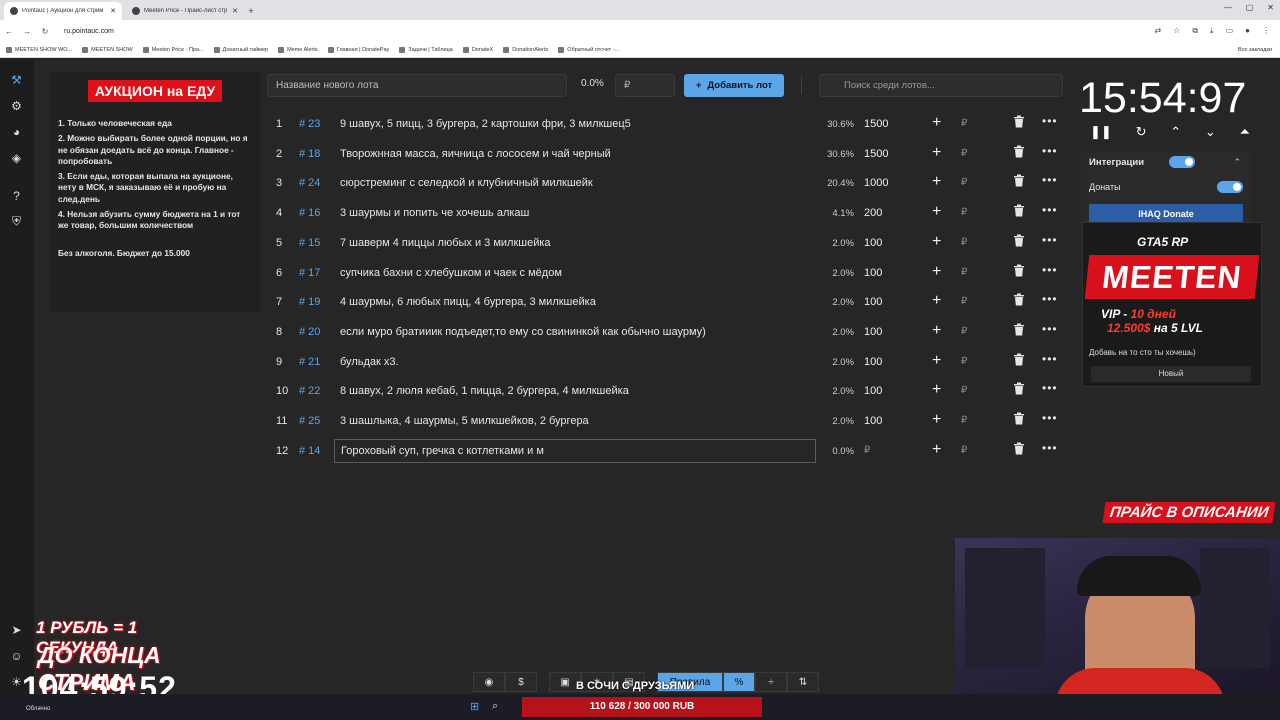  Describe the element at coordinates (309, 362) in the screenshot. I see `lot-id: # 21` at that location.